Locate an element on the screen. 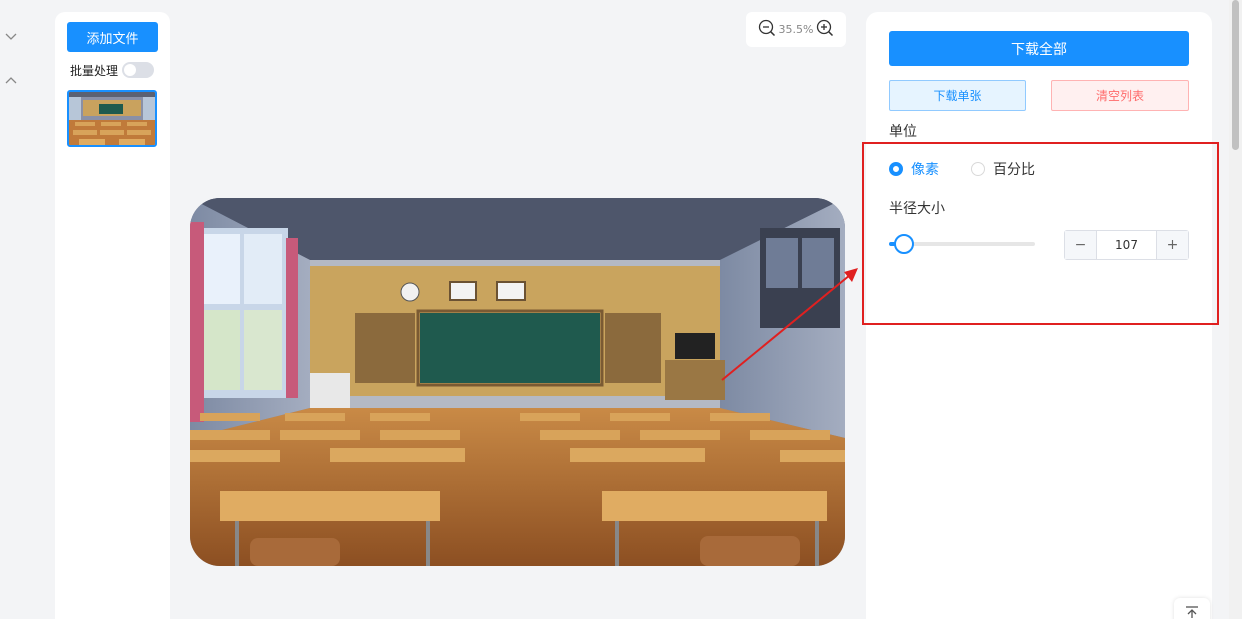  radius-slider is located at coordinates (962, 244).